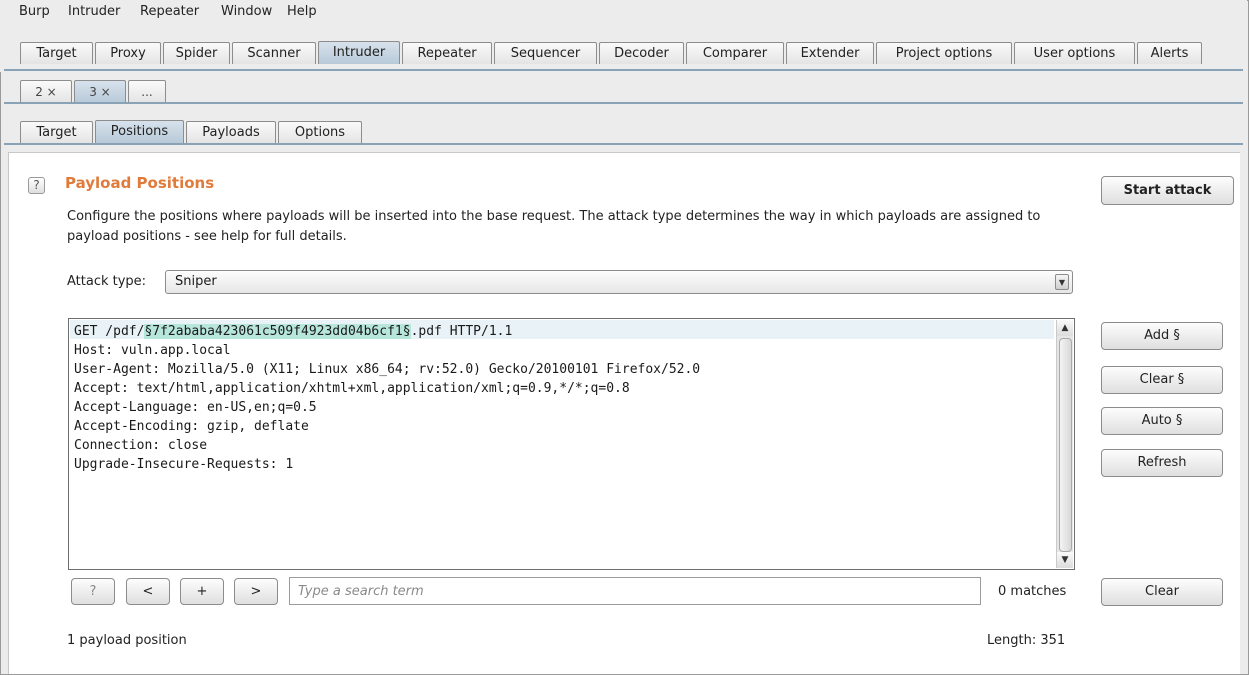  Describe the element at coordinates (184, 464) in the screenshot. I see `header-upgrade-insecure: Upgrade-Insecure-Requests: 1` at that location.